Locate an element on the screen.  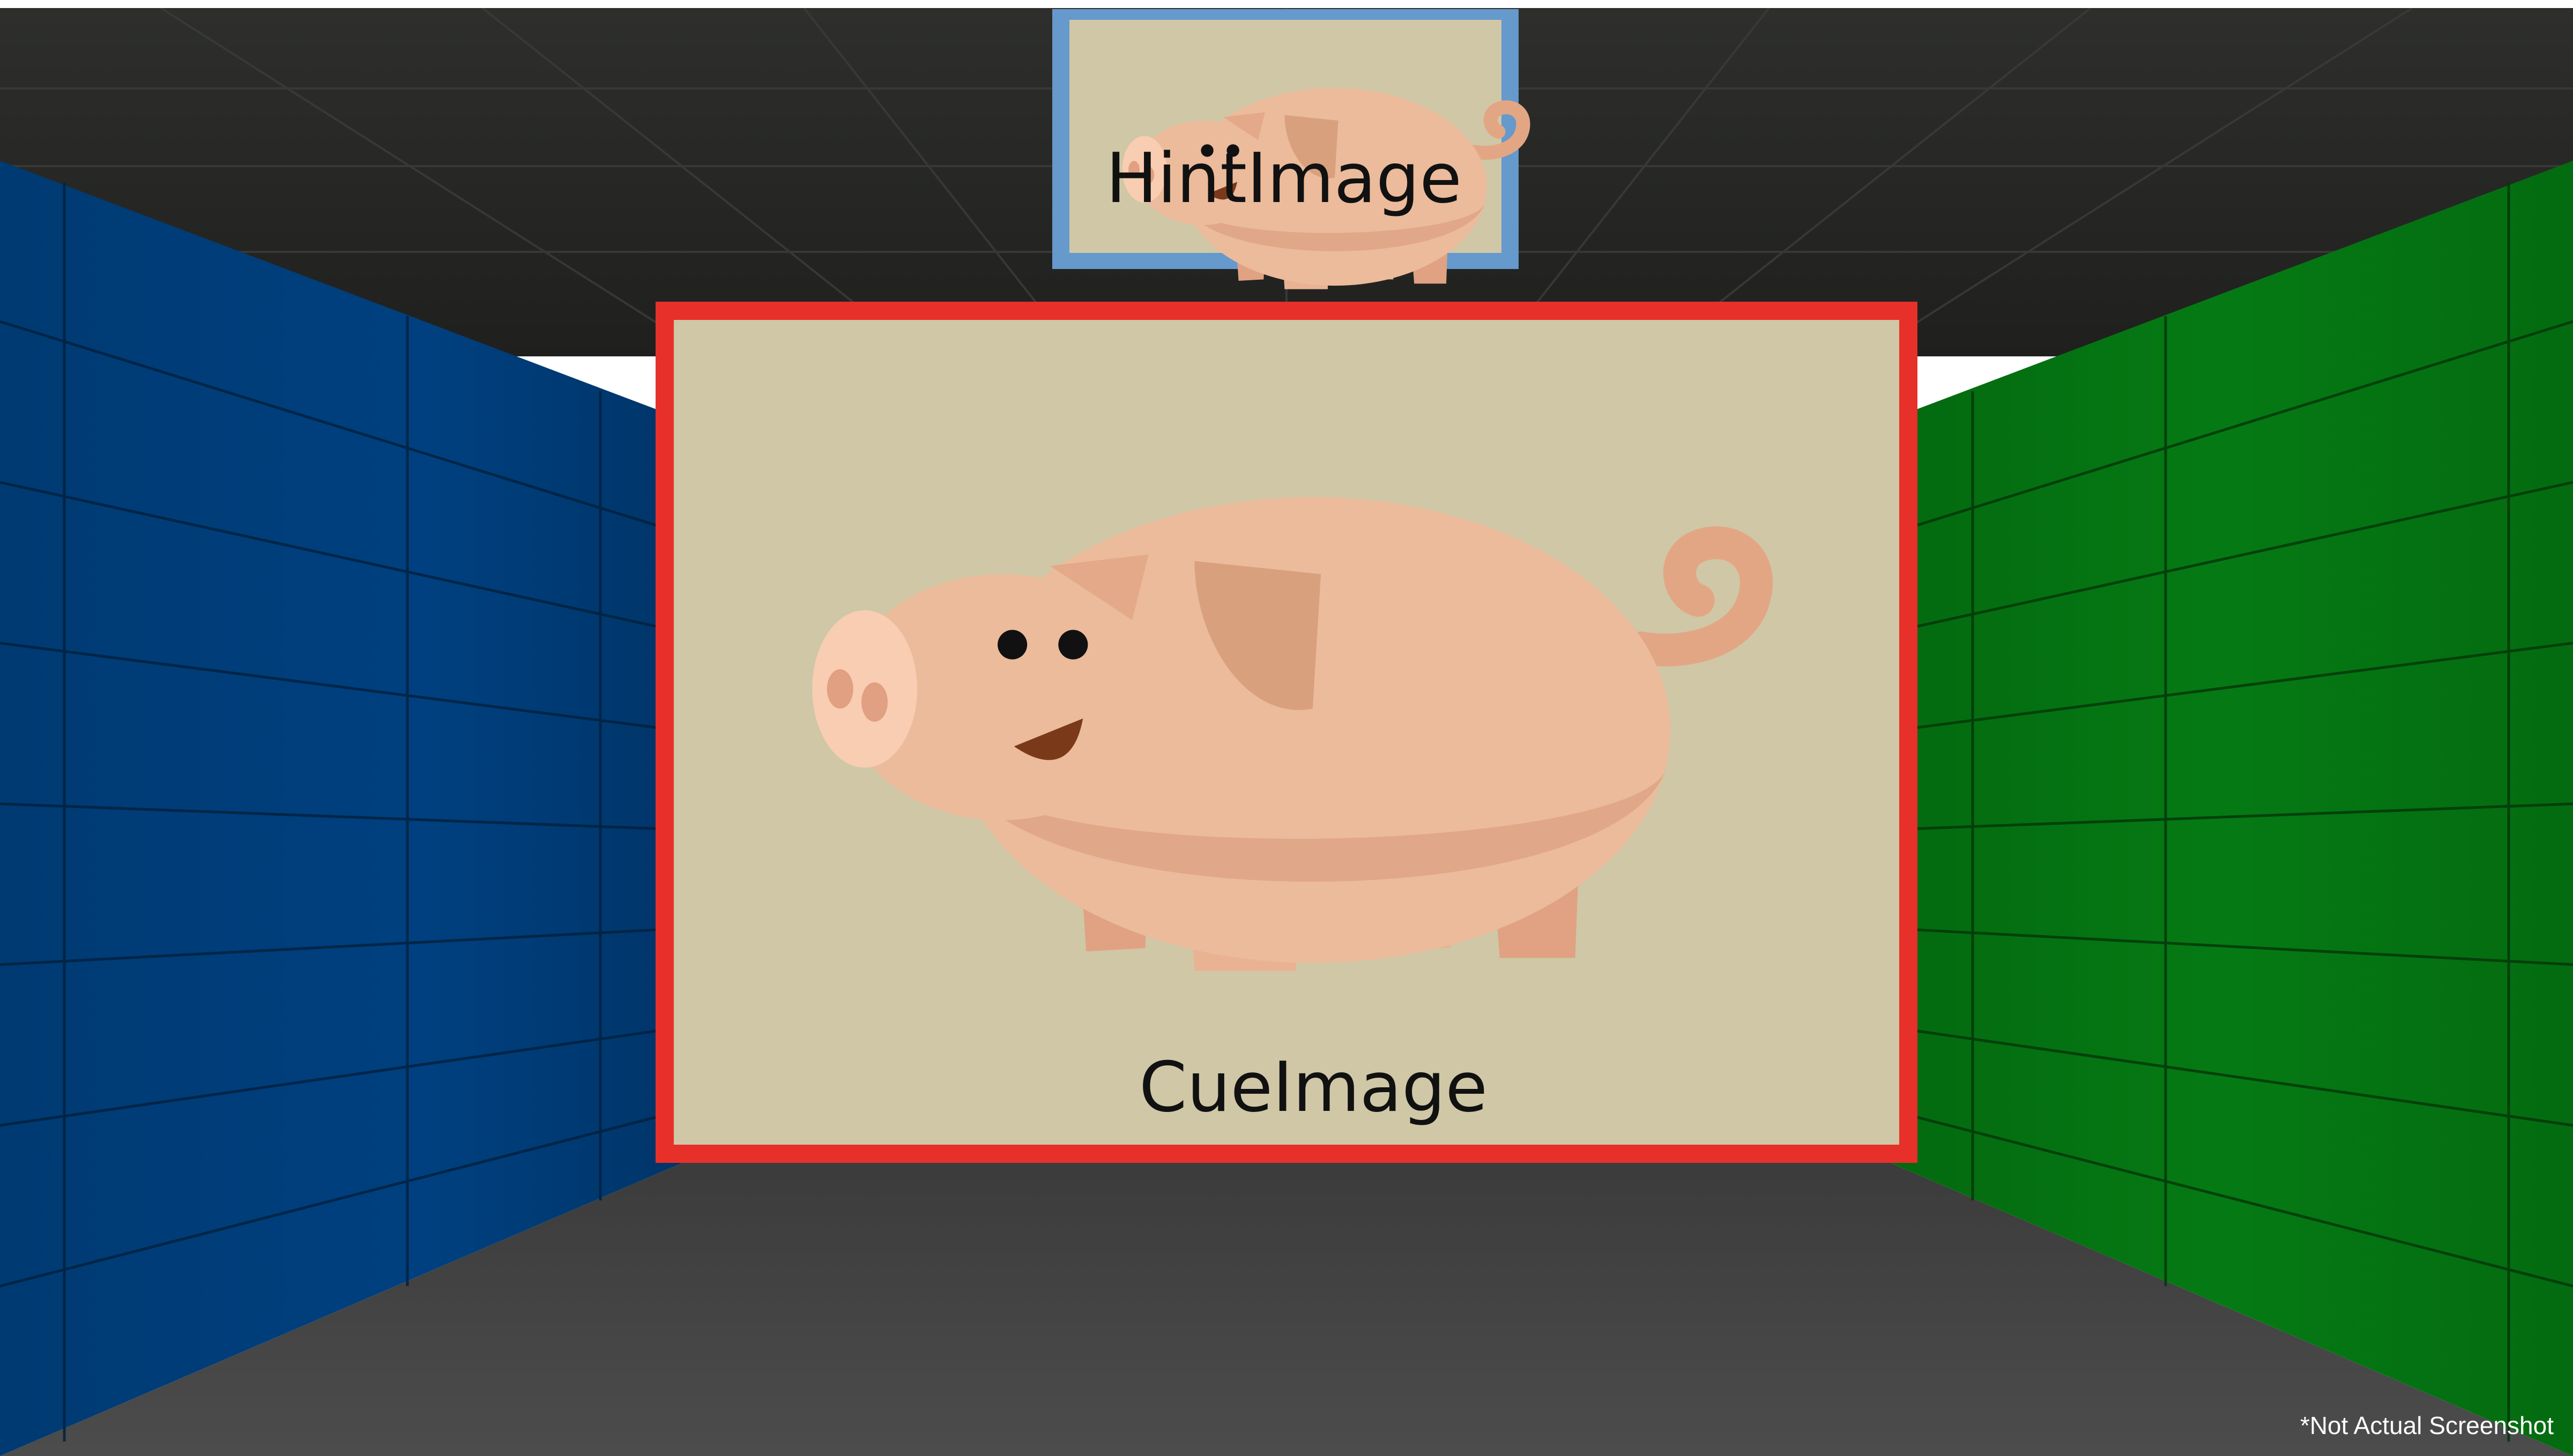
hint-image-label: HintImage is located at coordinates (1284, 179).